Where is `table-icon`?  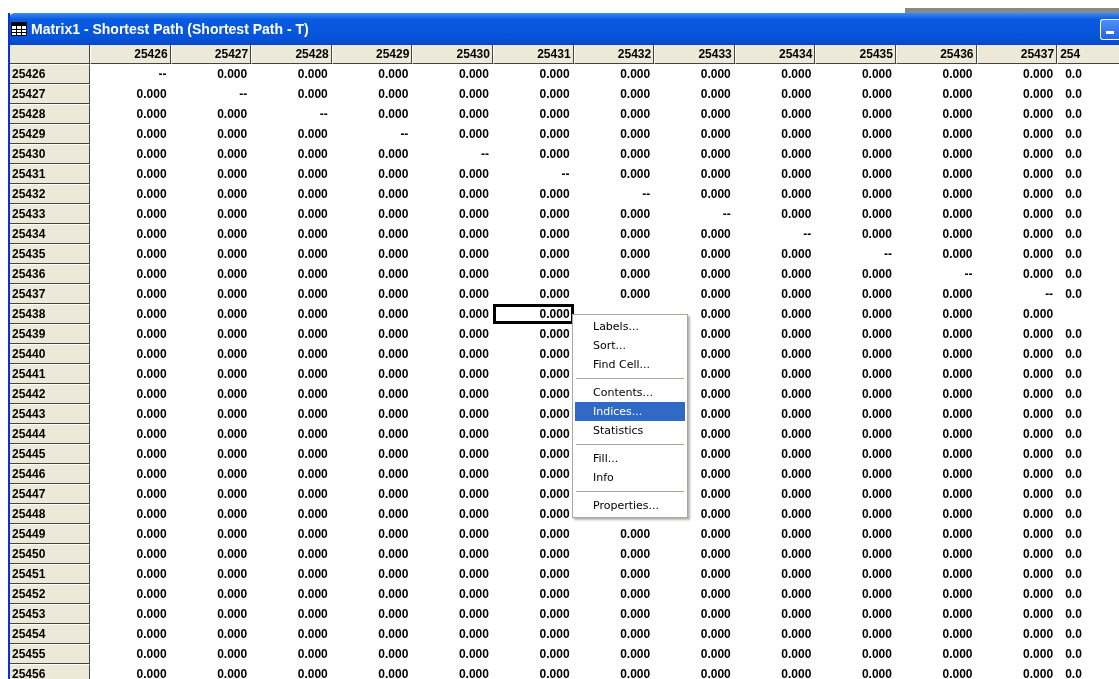 table-icon is located at coordinates (19, 29).